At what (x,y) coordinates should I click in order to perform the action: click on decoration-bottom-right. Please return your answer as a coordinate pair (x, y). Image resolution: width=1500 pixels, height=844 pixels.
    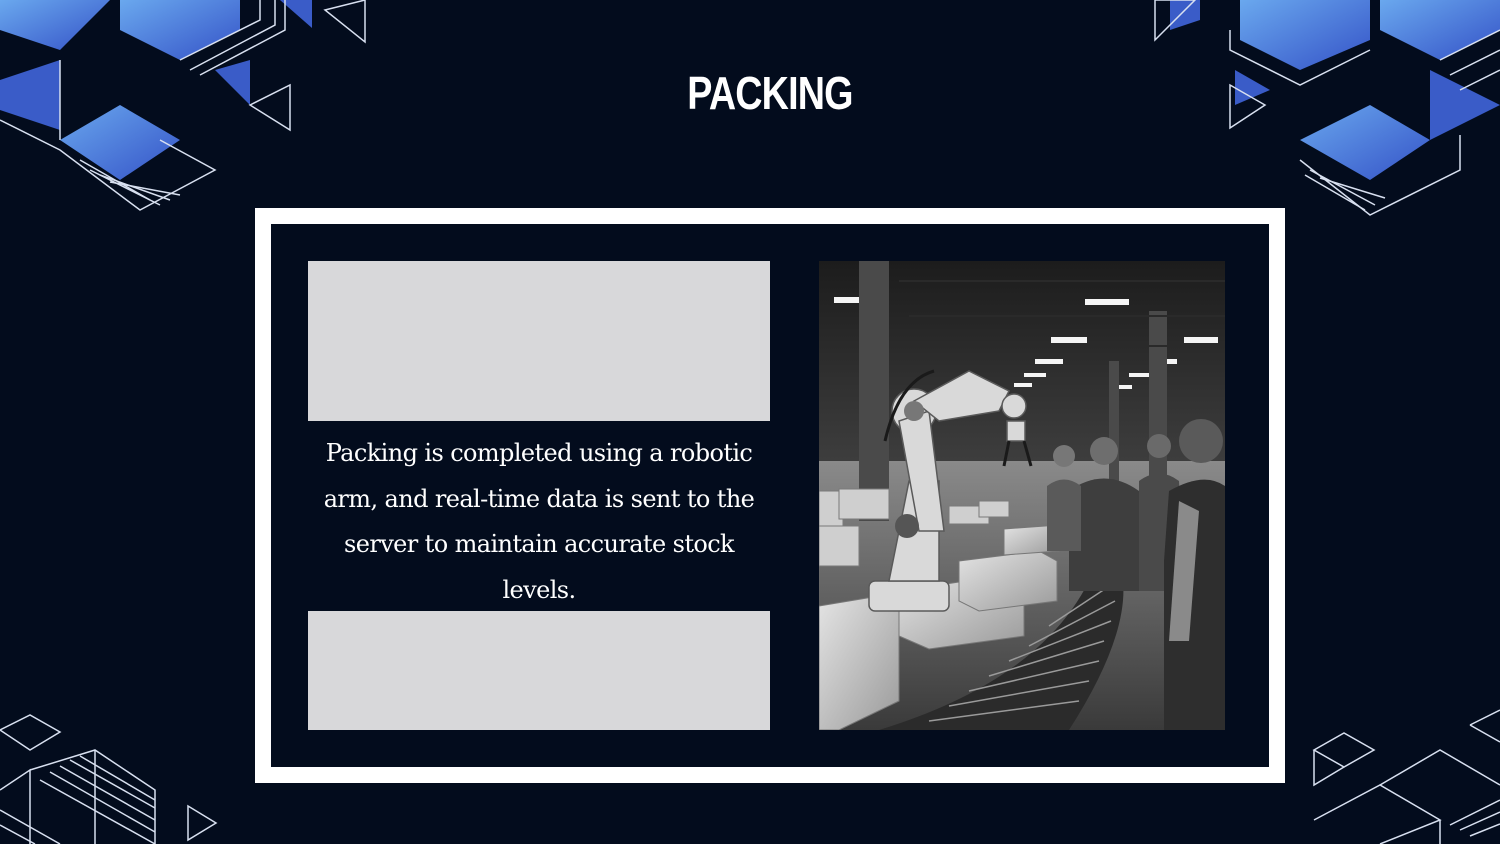
    Looking at the image, I should click on (1406, 776).